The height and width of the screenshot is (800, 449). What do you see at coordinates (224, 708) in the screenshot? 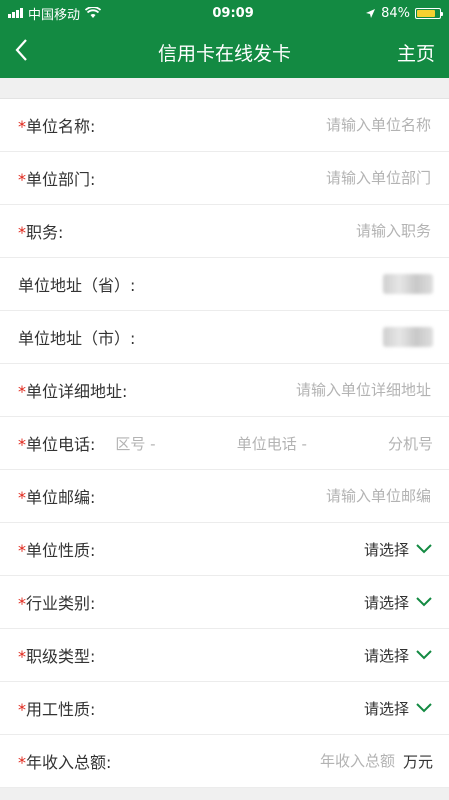
I see `employment-type-row: *用工性质: 请选择` at bounding box center [224, 708].